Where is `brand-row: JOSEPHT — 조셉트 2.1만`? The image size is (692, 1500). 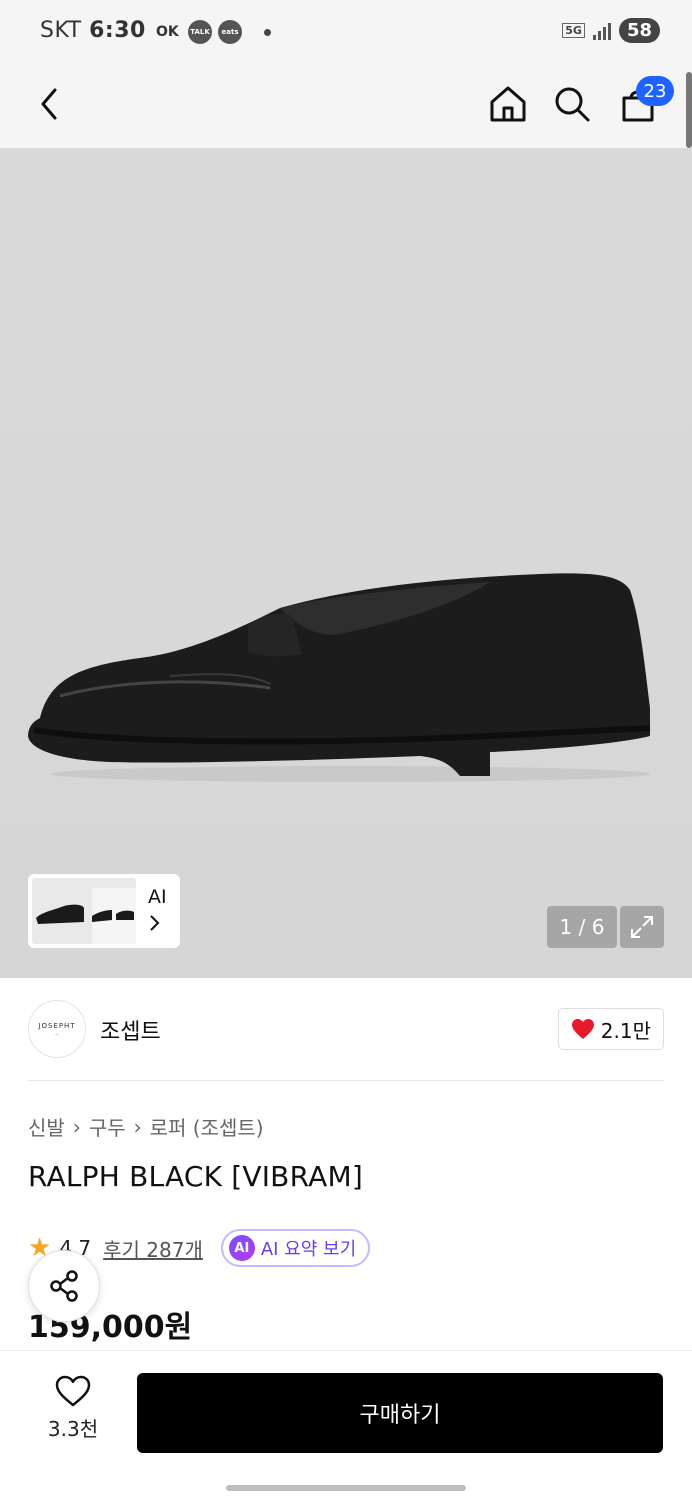 brand-row: JOSEPHT — 조셉트 2.1만 is located at coordinates (346, 1029).